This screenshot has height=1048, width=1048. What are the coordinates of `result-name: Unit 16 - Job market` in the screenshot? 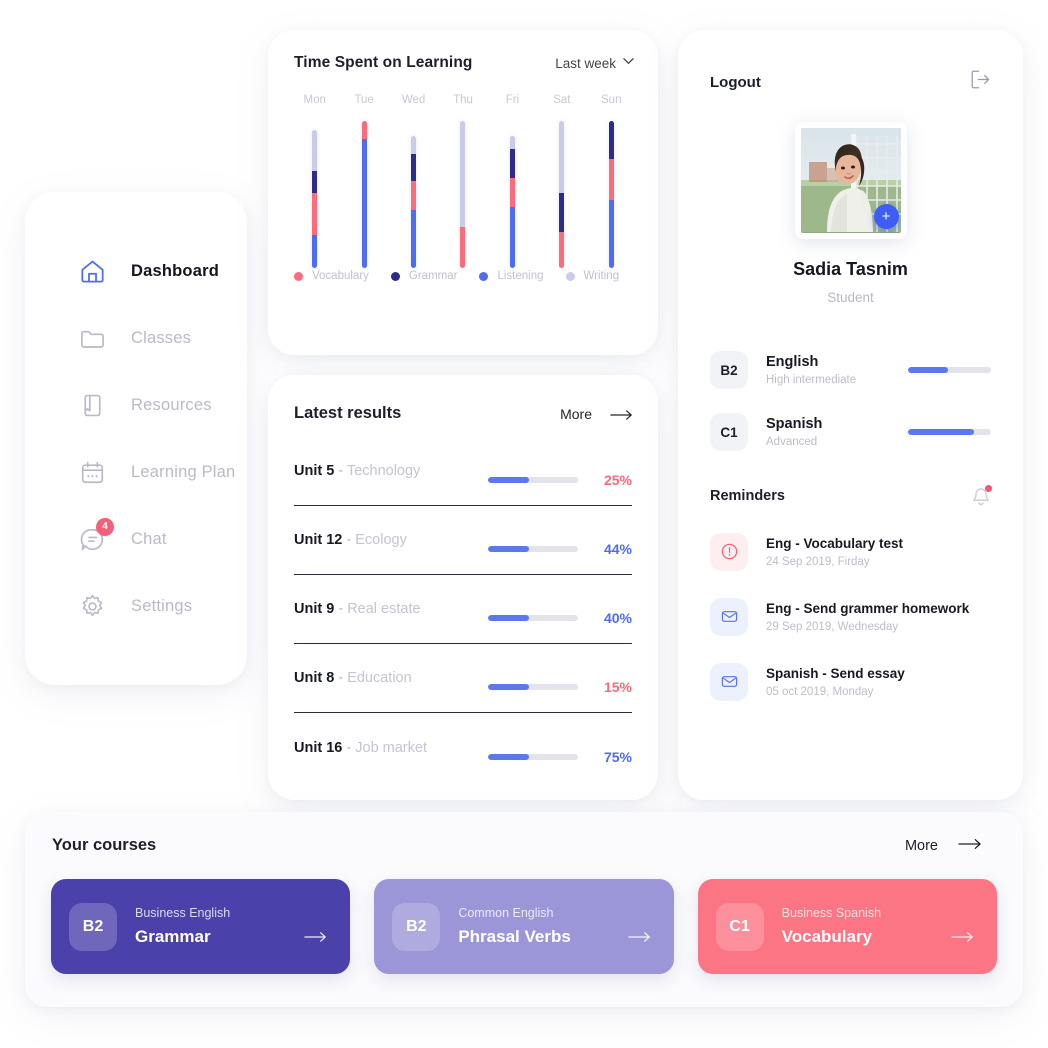 It's located at (391, 748).